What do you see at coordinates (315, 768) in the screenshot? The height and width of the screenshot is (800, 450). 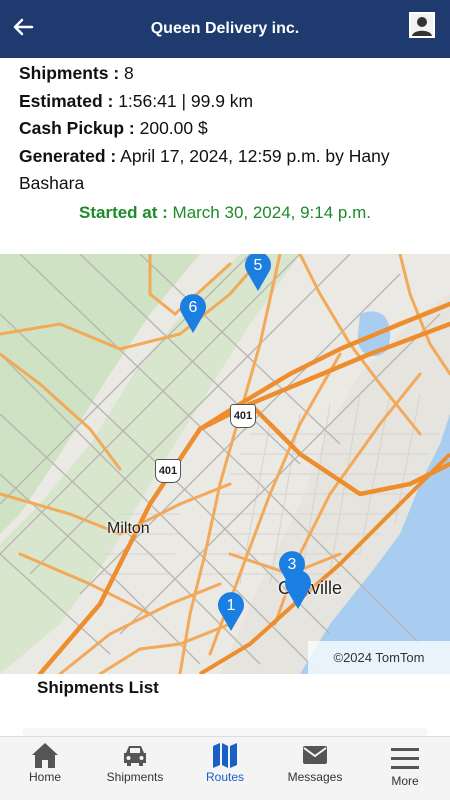 I see `nav-messages: Messages` at bounding box center [315, 768].